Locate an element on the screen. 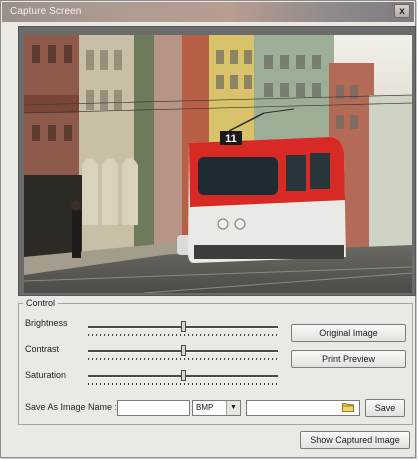 The height and width of the screenshot is (460, 419). saturation-slider-thumb is located at coordinates (183, 375).